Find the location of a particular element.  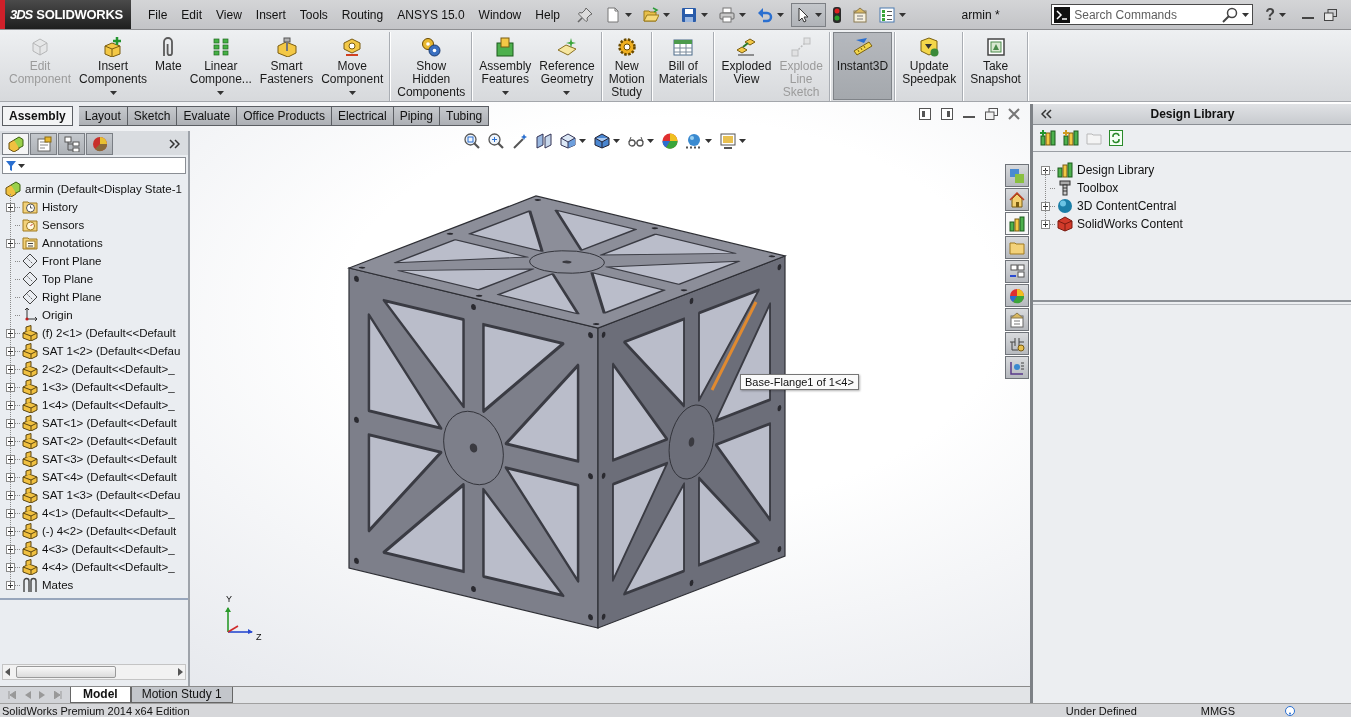

tree-item: SAT<1> (Default<<Default is located at coordinates (99, 423).